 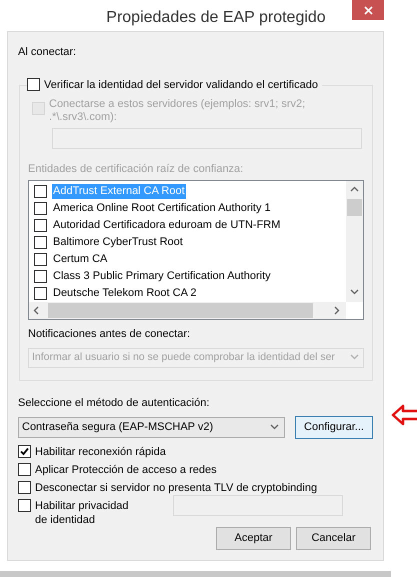 What do you see at coordinates (82, 506) in the screenshot?
I see `option-label: Habilitar privacidad` at bounding box center [82, 506].